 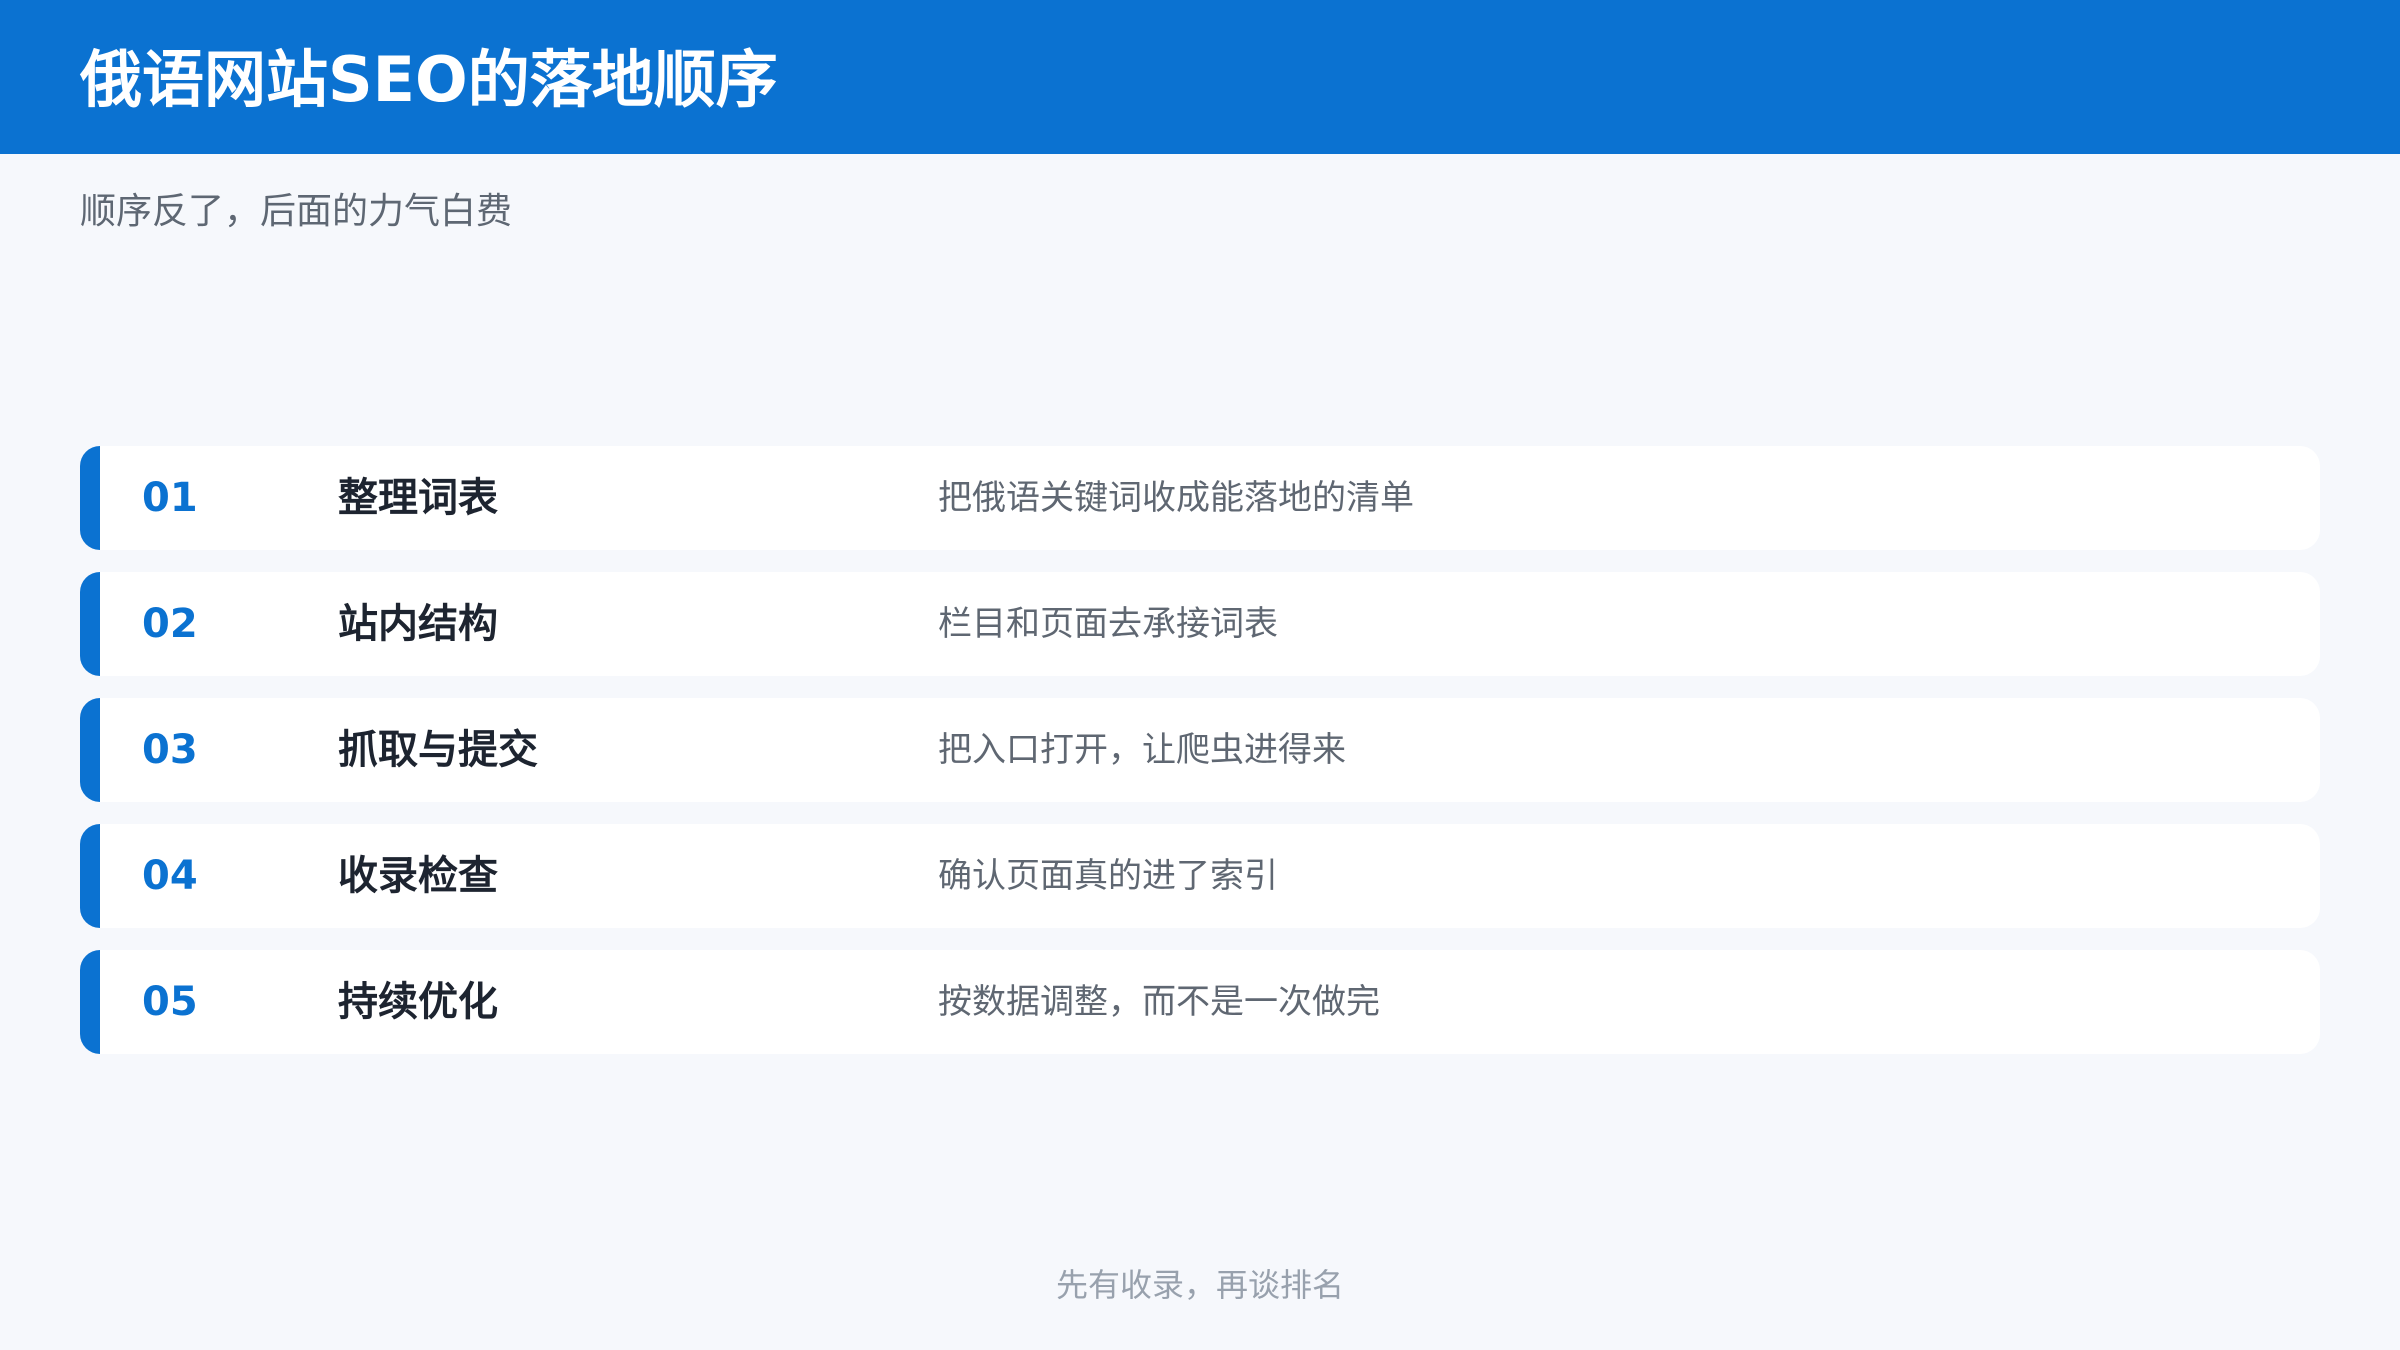 What do you see at coordinates (1200, 77) in the screenshot?
I see `title-bar: 俄语网站SEO的落地顺序` at bounding box center [1200, 77].